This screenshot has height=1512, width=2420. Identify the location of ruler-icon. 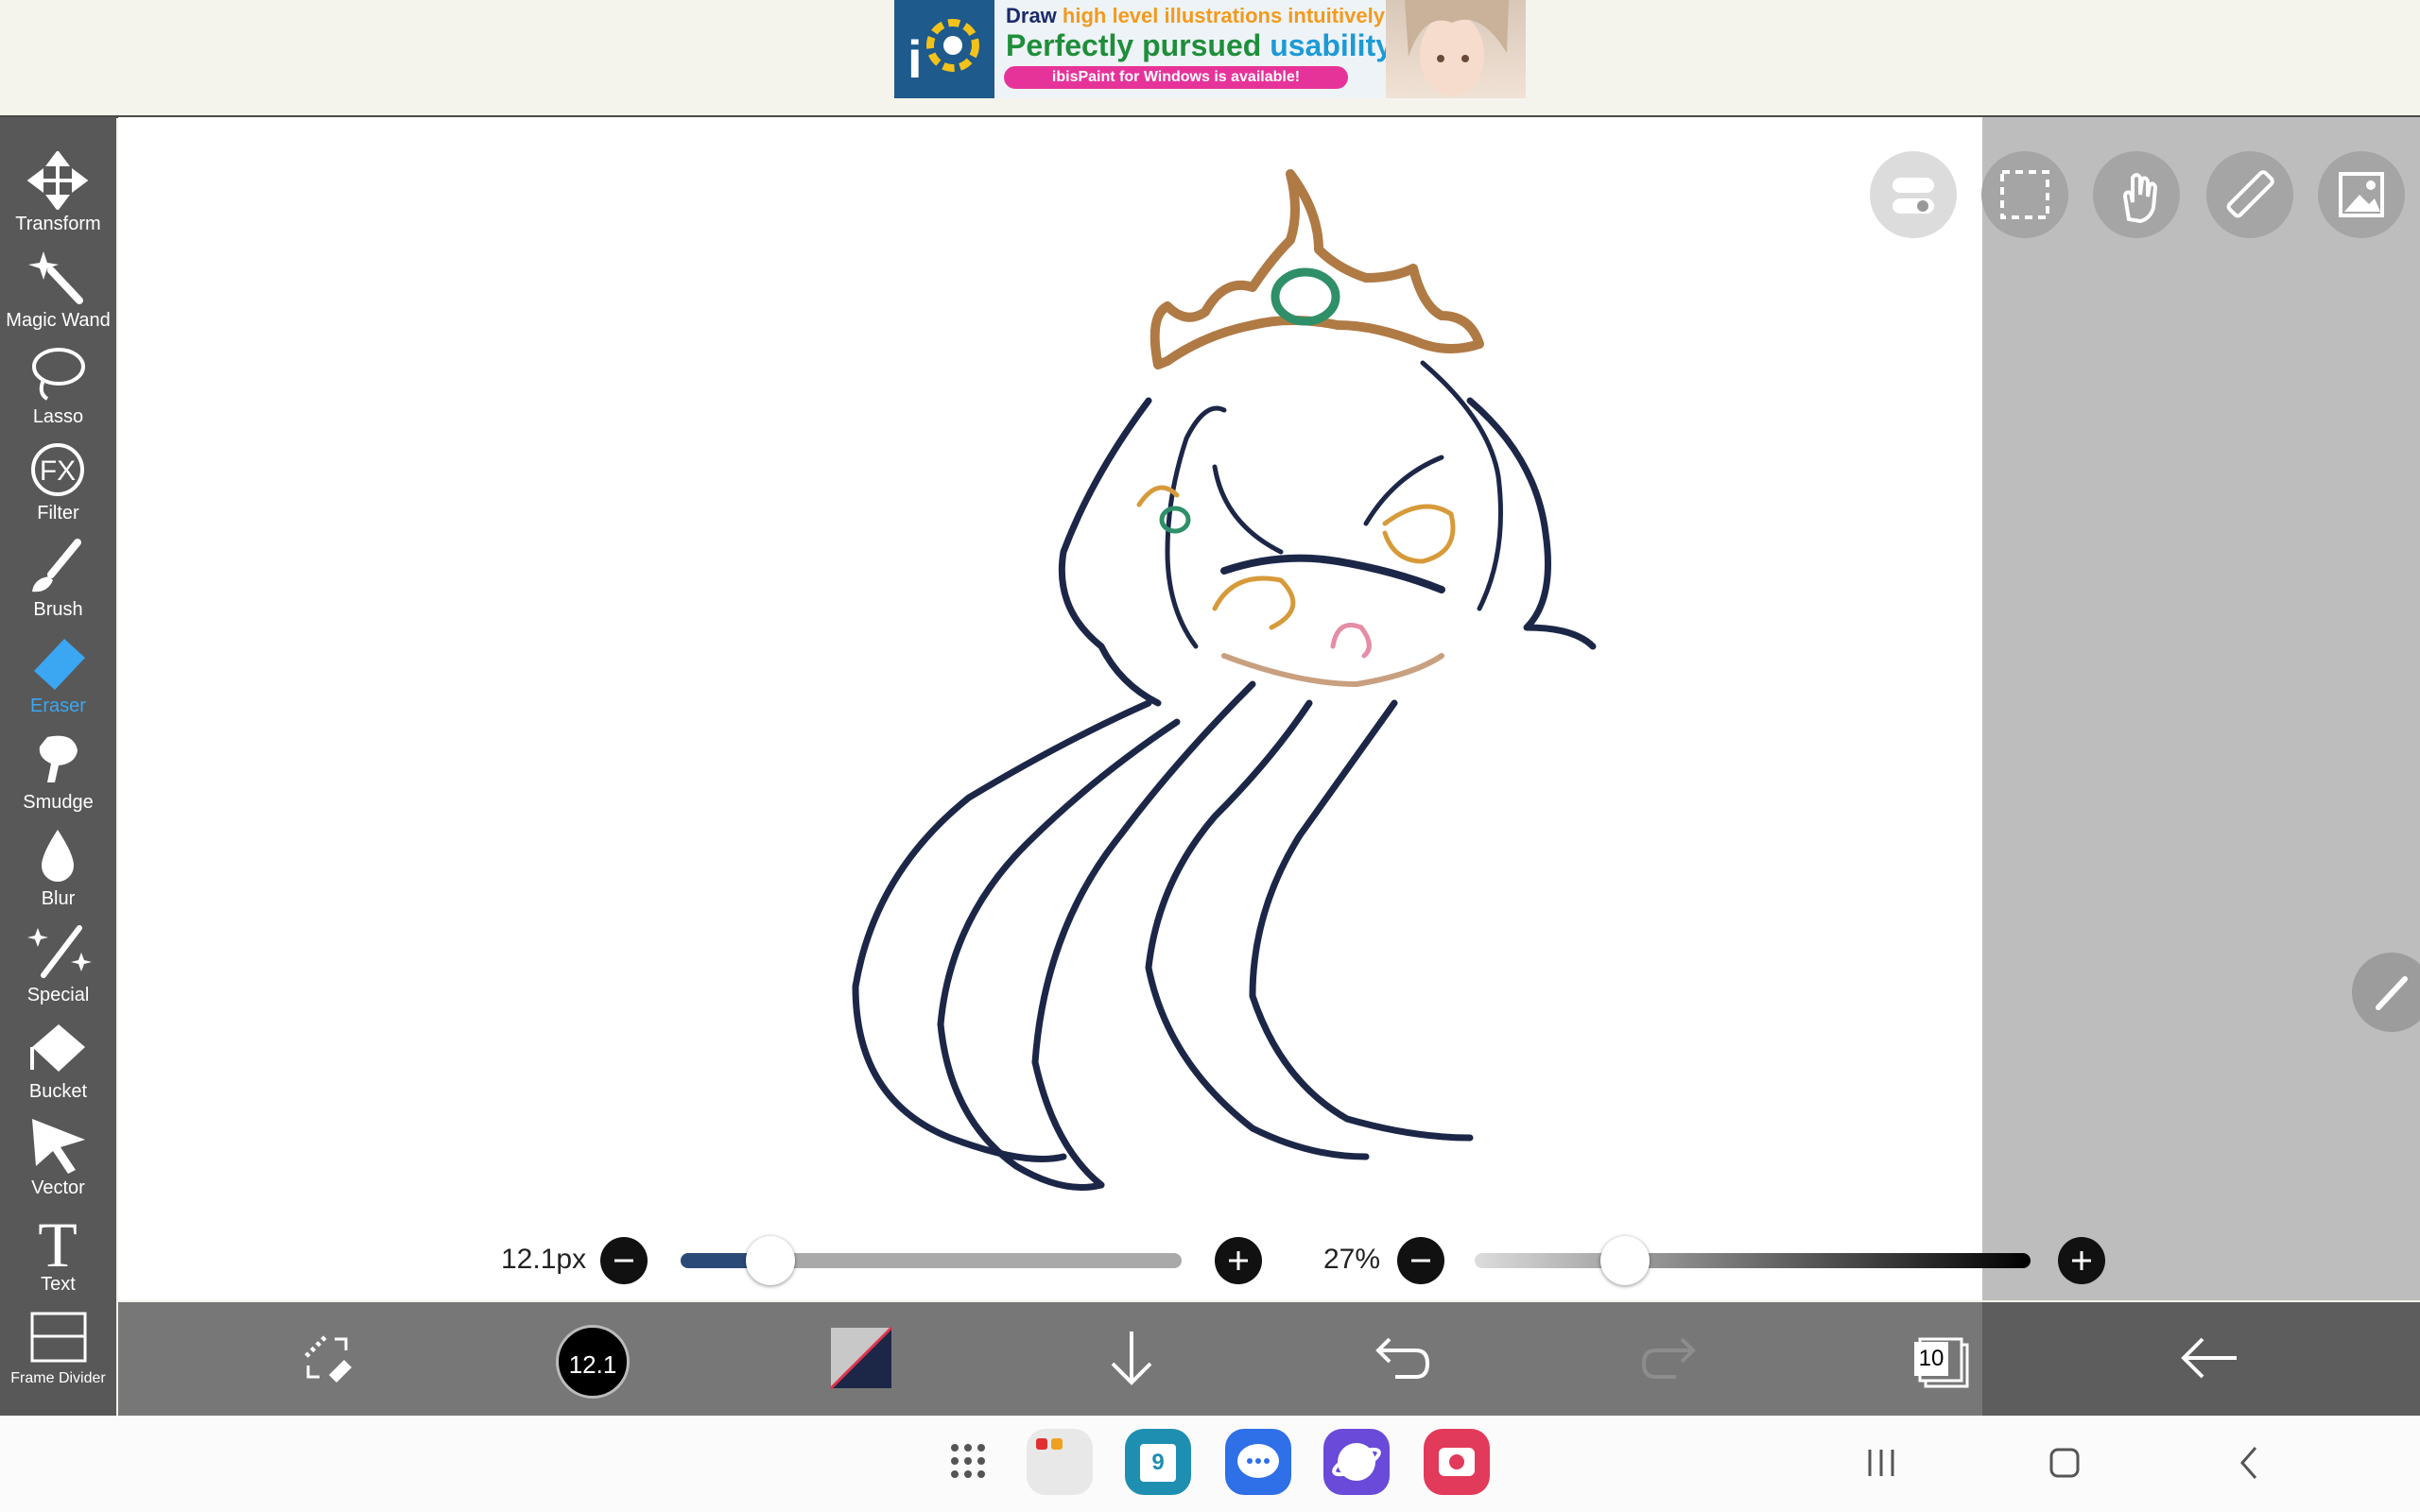
(2250, 194).